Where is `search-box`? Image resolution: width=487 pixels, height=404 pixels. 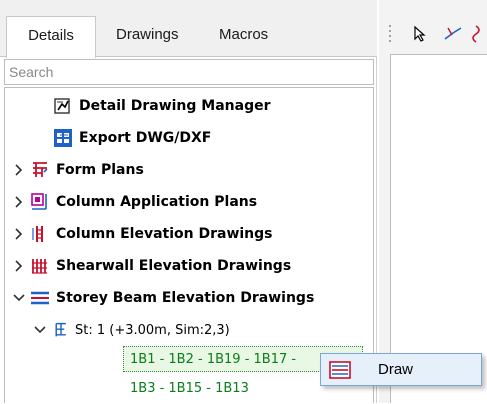 search-box is located at coordinates (189, 72).